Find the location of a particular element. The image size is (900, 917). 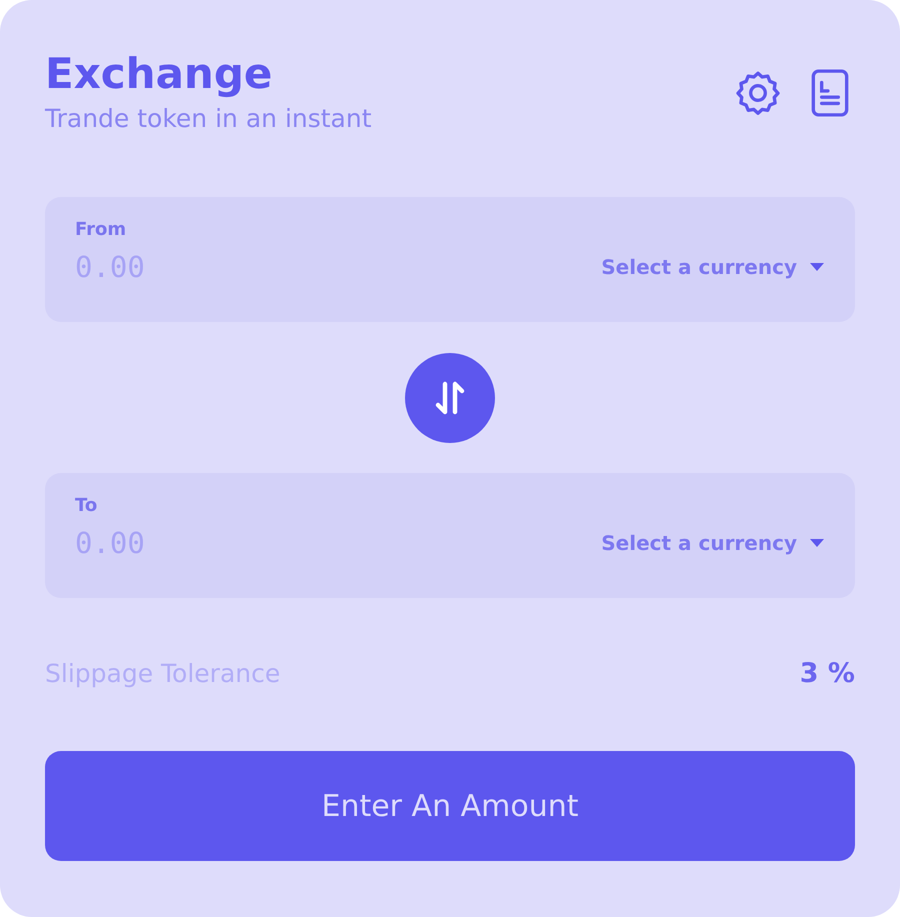

slippage-value: 3 % is located at coordinates (827, 673).